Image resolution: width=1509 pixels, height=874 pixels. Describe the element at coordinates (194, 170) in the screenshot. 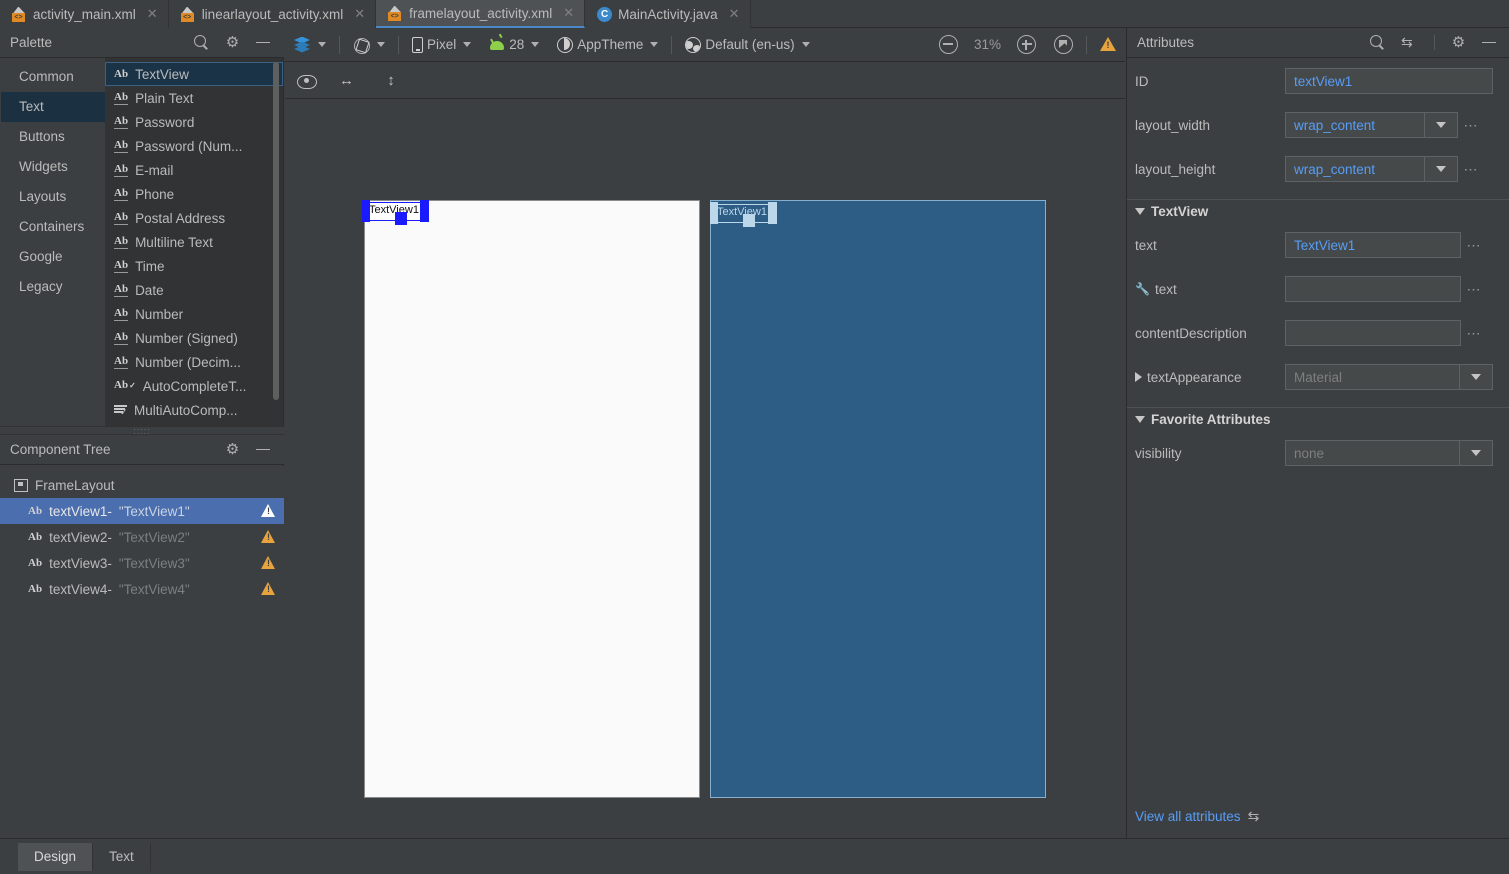

I see `palette-item-email: Ab E-mail` at that location.